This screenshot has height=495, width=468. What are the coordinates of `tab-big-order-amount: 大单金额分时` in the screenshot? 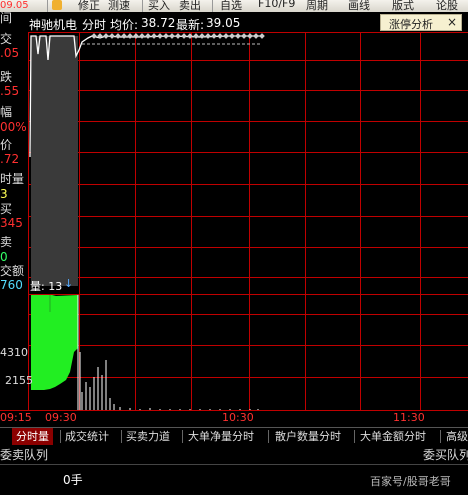 It's located at (393, 436).